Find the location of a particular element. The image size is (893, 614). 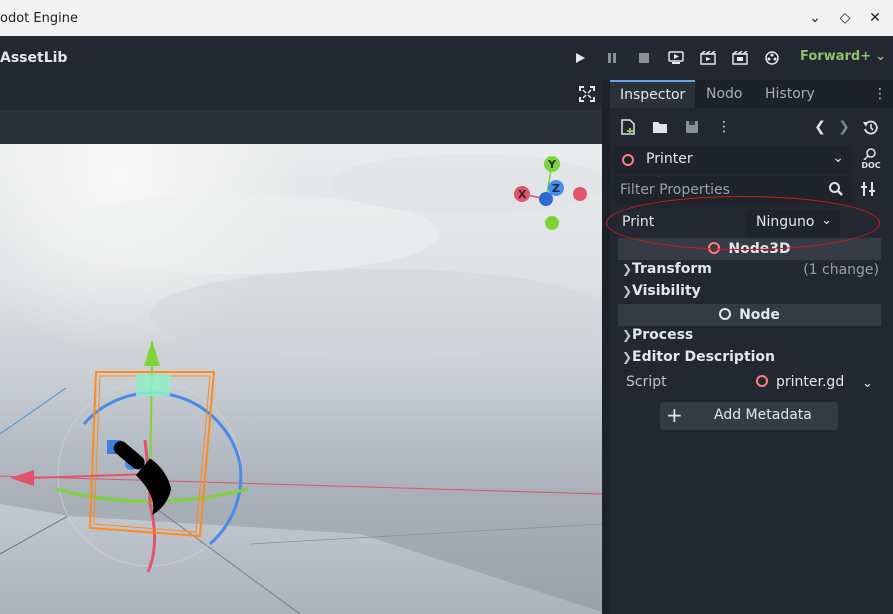

annotation-highlight is located at coordinates (743, 223).